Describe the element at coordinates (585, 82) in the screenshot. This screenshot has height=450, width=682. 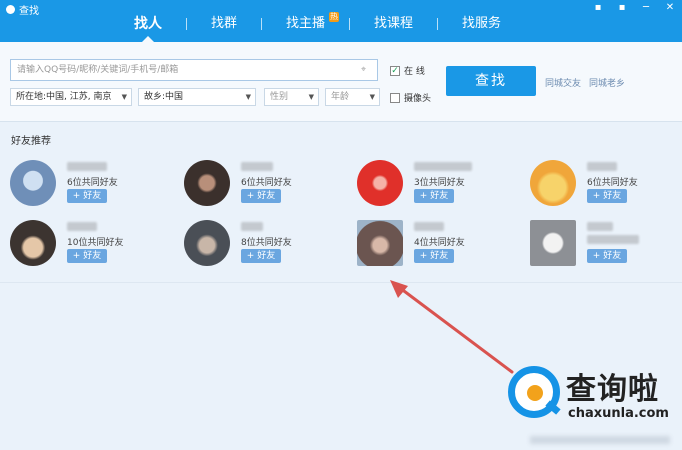
I see `quick-links: 同城交友 同城老乡` at that location.